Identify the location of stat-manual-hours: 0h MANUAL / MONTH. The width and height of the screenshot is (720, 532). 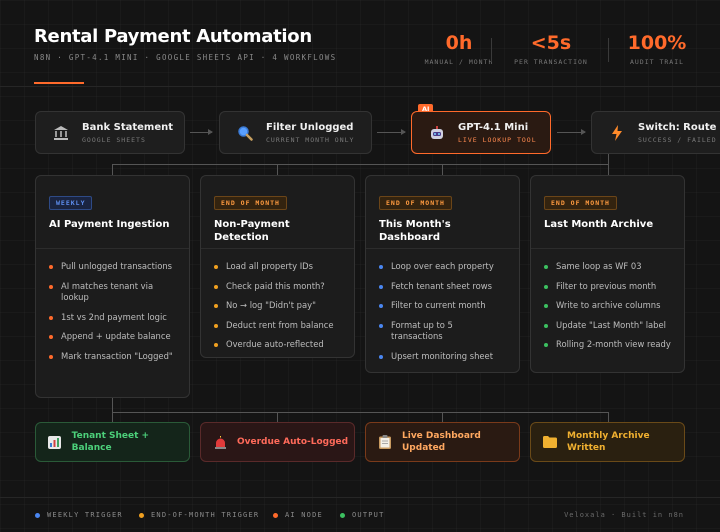
(459, 49).